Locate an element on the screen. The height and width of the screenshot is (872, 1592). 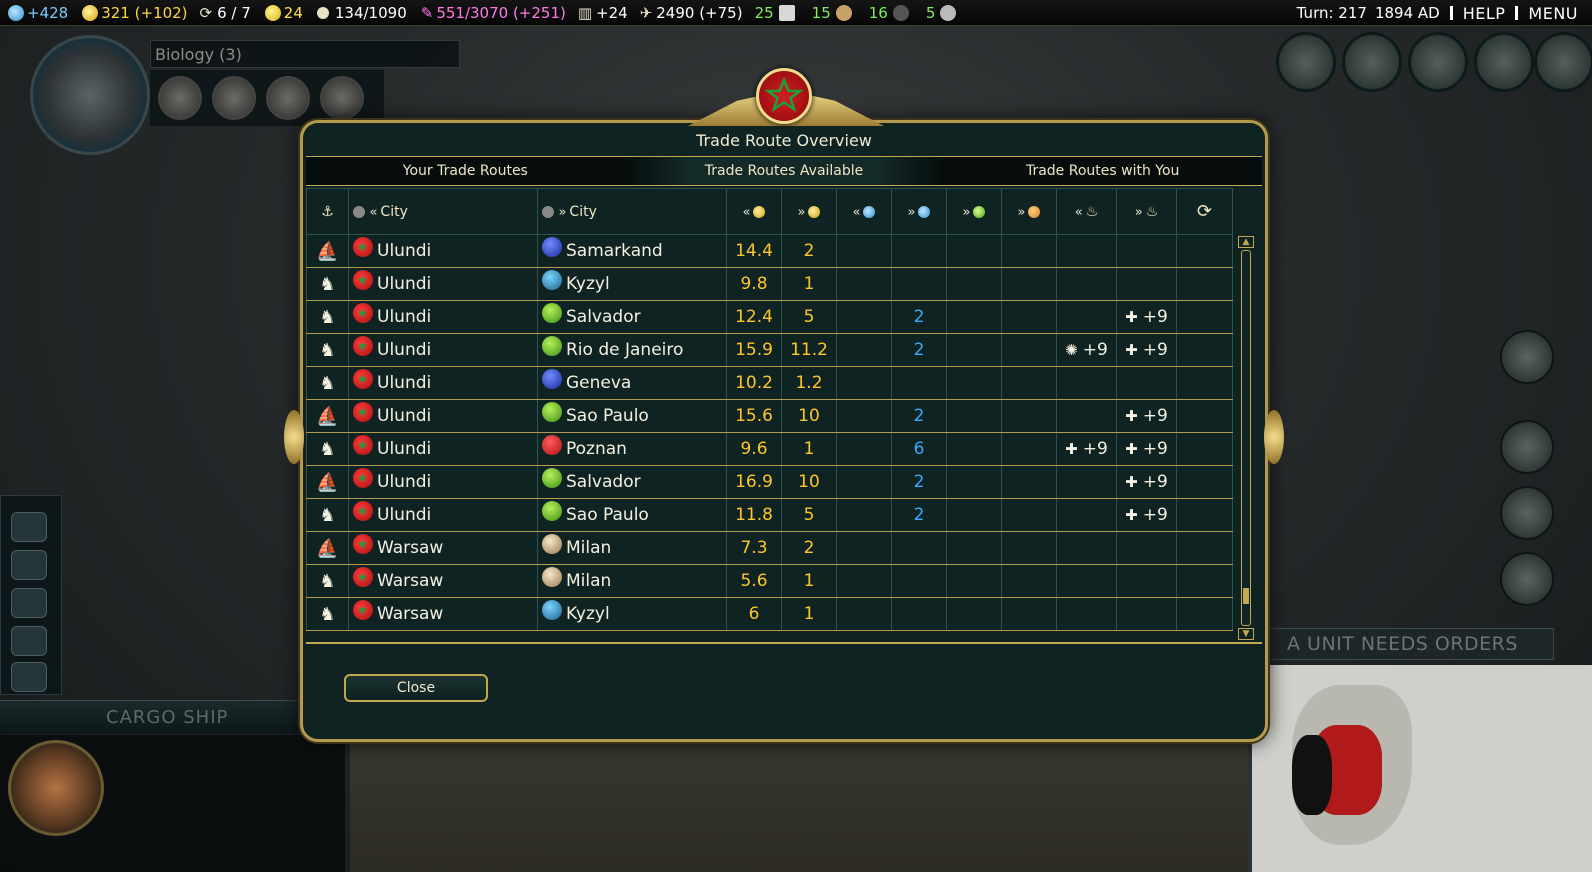
scroll-track is located at coordinates (1246, 438).